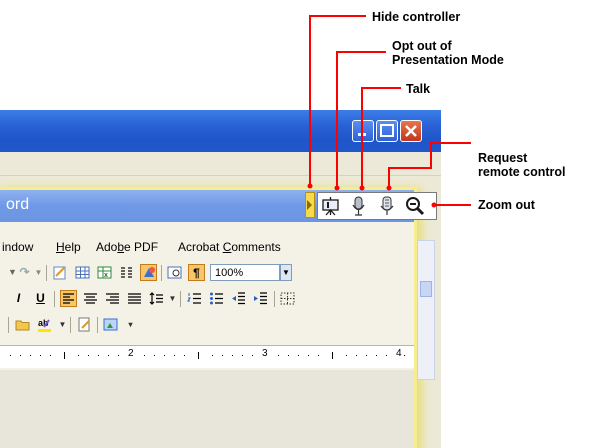 This screenshot has height=448, width=595. What do you see at coordinates (416, 17) in the screenshot?
I see `callout-hide-controller: Hide controller` at bounding box center [416, 17].